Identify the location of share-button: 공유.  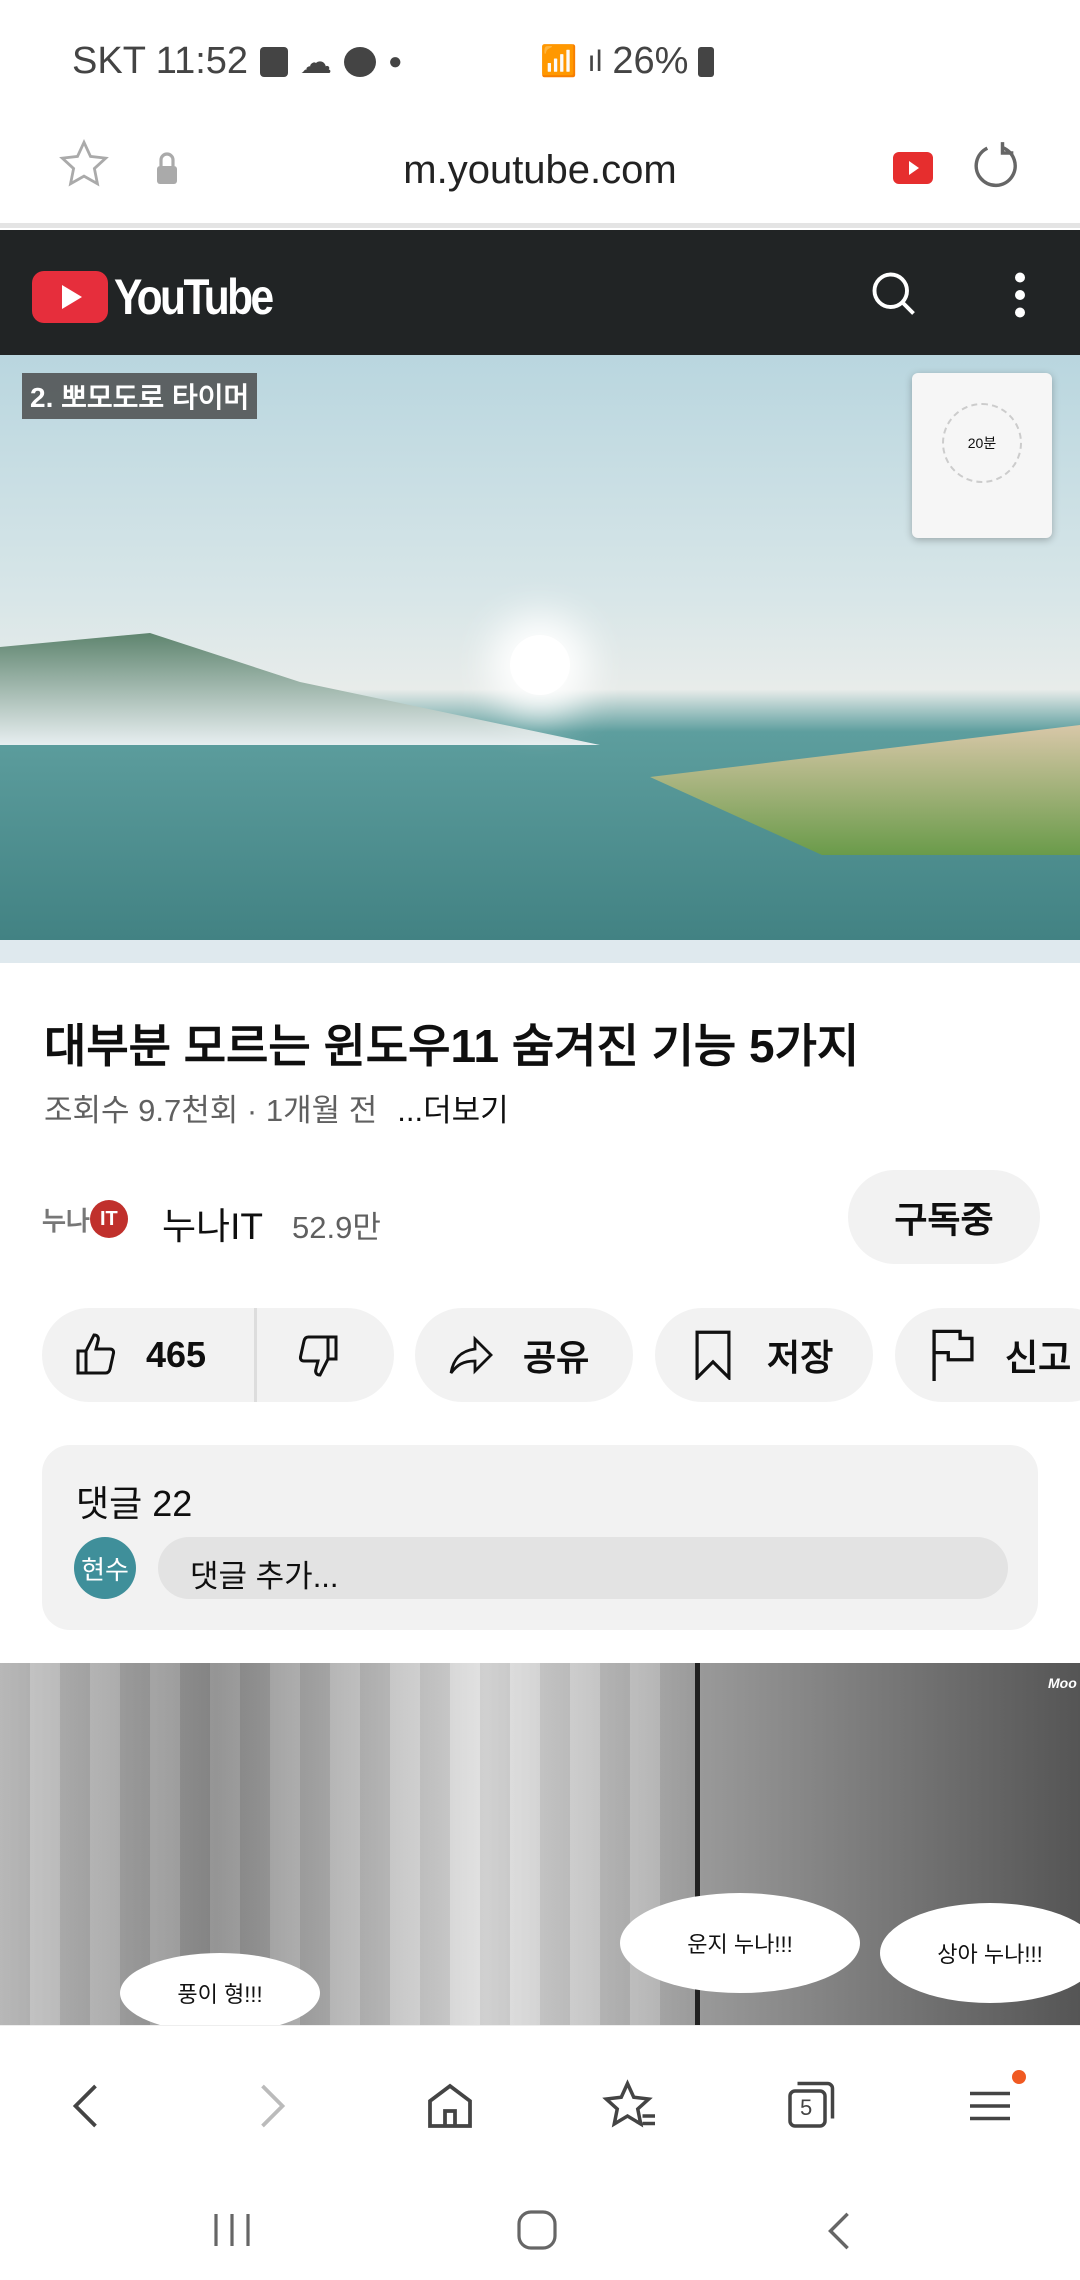
(524, 1355).